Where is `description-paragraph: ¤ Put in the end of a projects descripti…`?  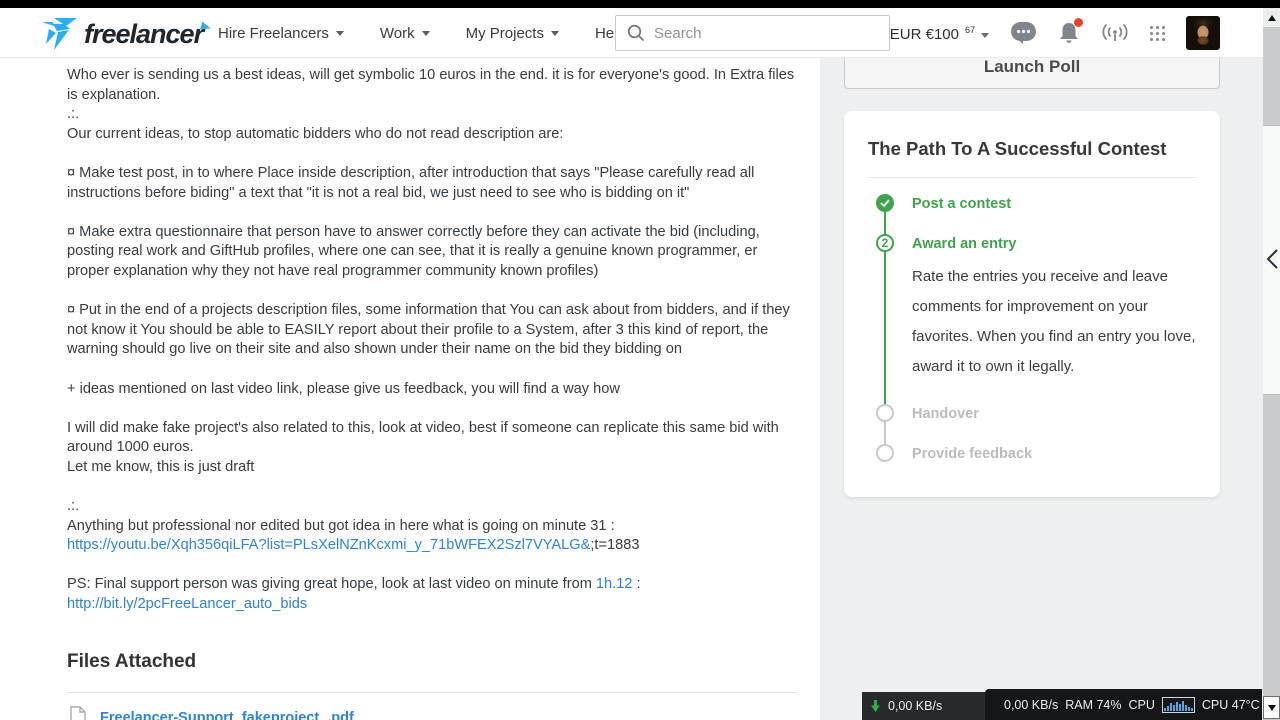 description-paragraph: ¤ Put in the end of a projects descripti… is located at coordinates (432, 330).